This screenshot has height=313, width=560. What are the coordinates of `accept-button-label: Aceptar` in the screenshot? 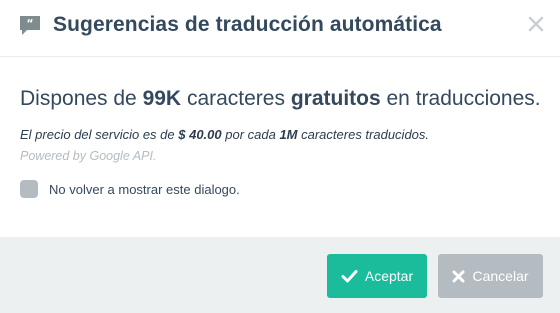 It's located at (389, 276).